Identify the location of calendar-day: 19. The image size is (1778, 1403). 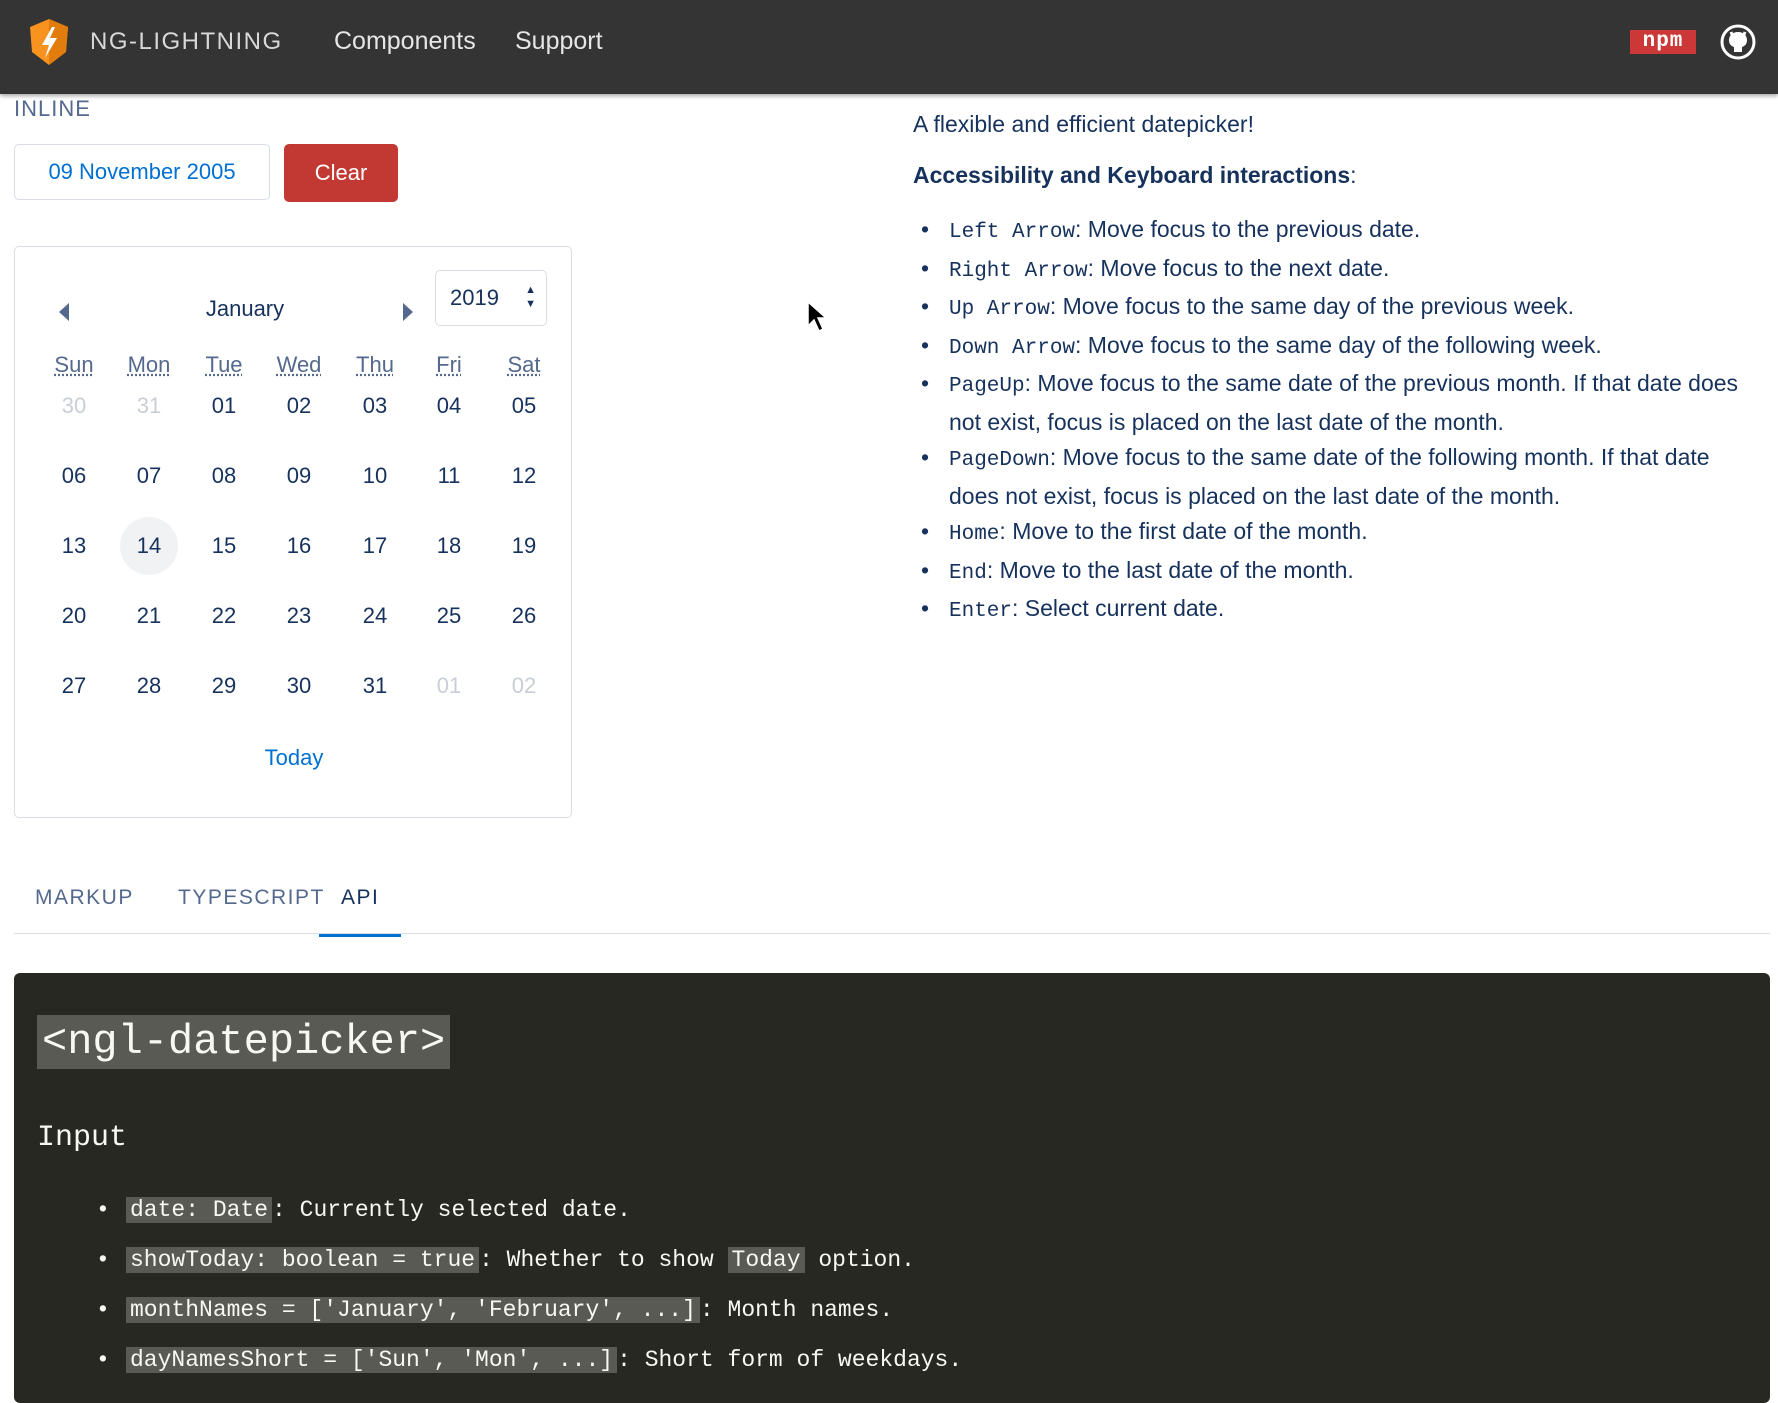
(524, 546).